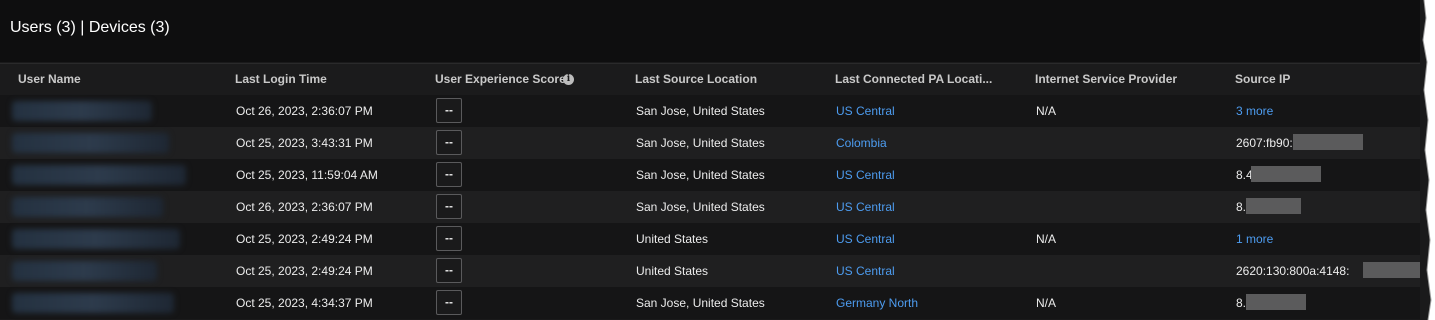 The width and height of the screenshot is (1435, 320). I want to click on column-header-user-experience-score: User Experience Score, so click(500, 79).